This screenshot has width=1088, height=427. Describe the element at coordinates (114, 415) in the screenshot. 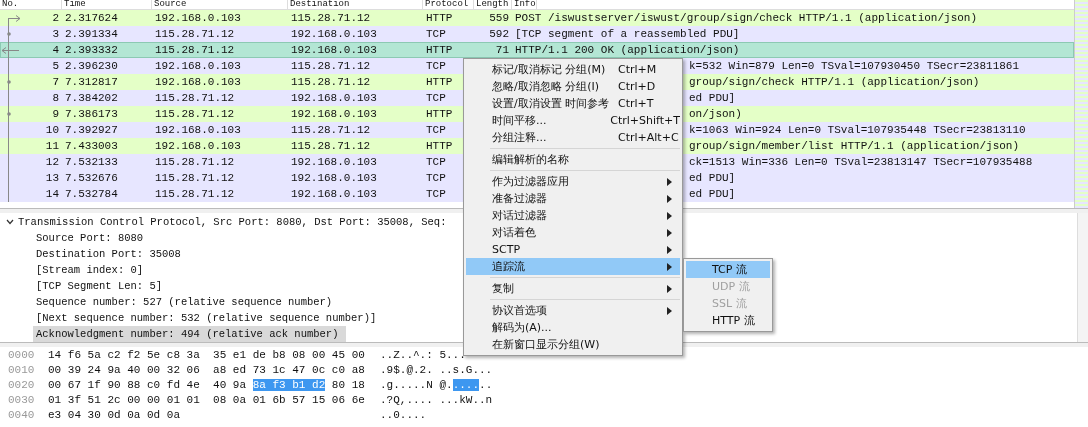

I see `hex-bytes: e3 04 30 0d 0a 0d 0a` at that location.